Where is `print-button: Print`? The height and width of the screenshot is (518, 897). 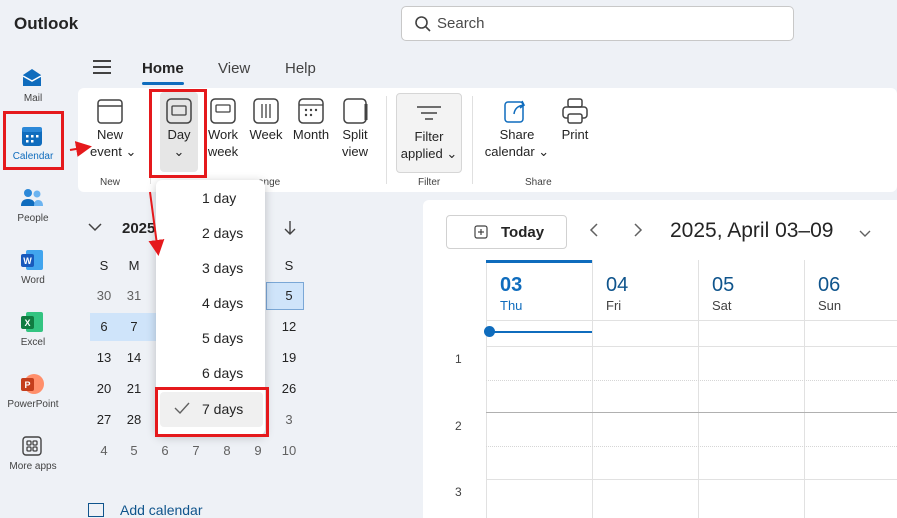 print-button: Print is located at coordinates (575, 119).